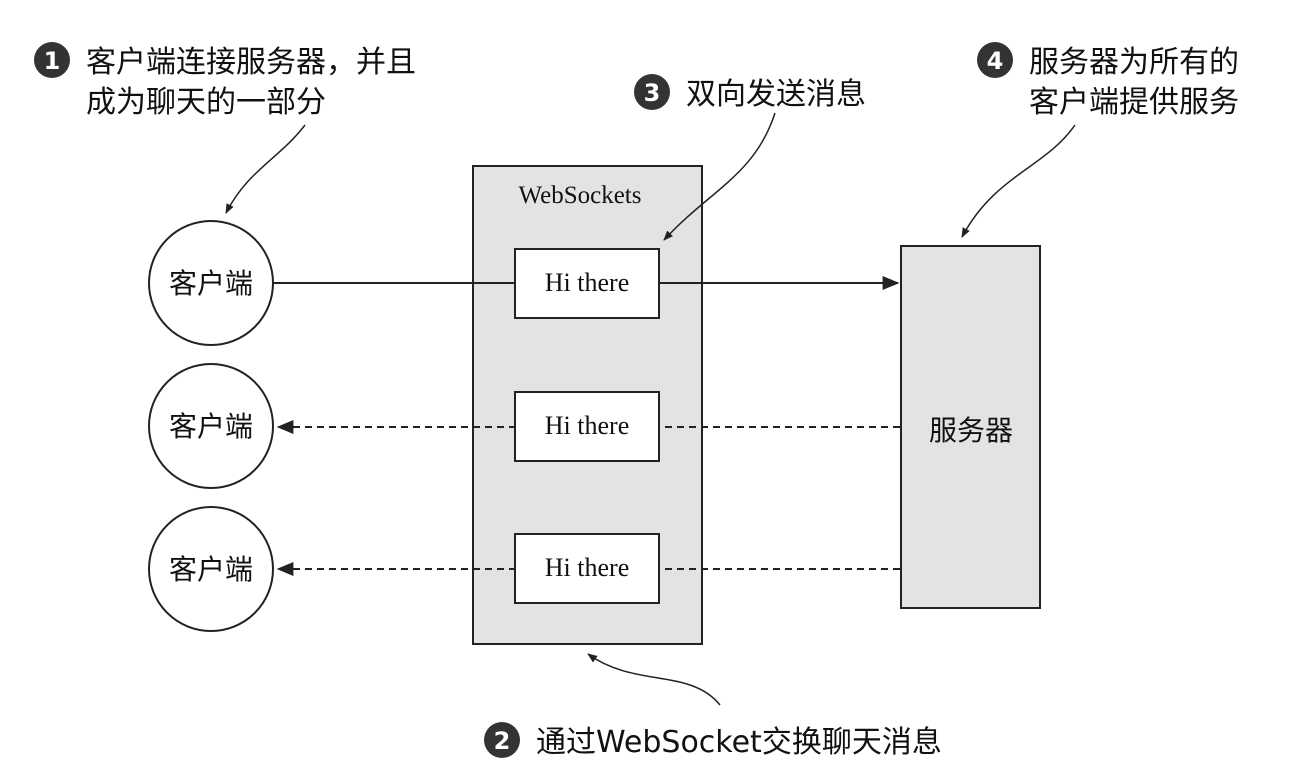  I want to click on client-label-2: 客户端, so click(211, 427).